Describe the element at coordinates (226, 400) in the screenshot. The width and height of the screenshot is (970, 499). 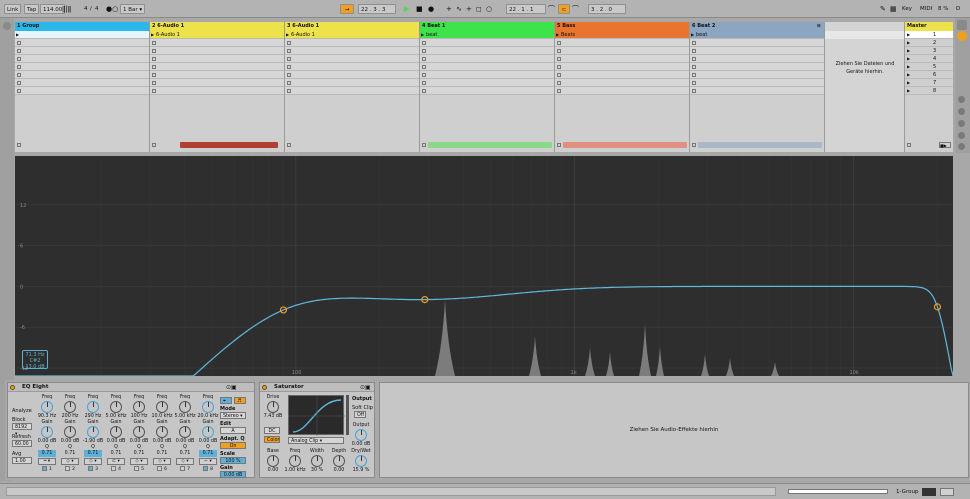
I see `band-select-a: ⌖` at that location.